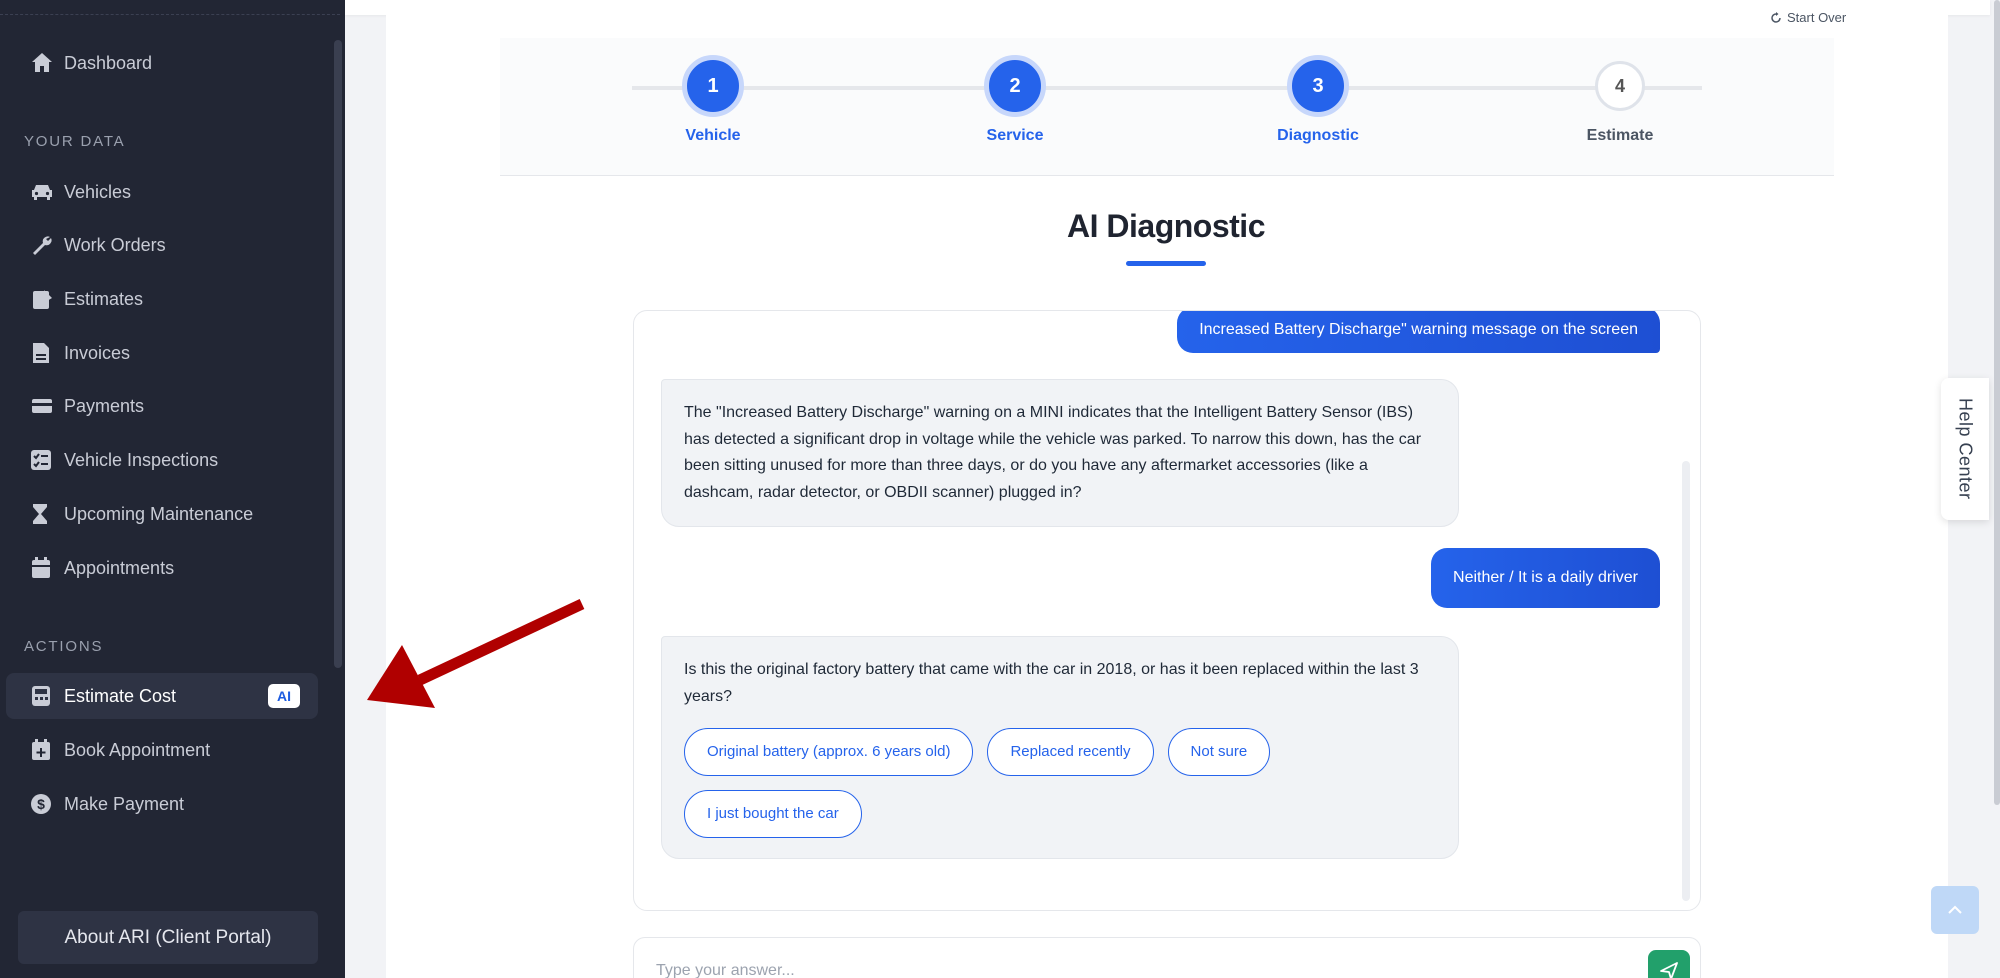 The image size is (2000, 978). What do you see at coordinates (1686, 681) in the screenshot?
I see `chat-scrollbar` at bounding box center [1686, 681].